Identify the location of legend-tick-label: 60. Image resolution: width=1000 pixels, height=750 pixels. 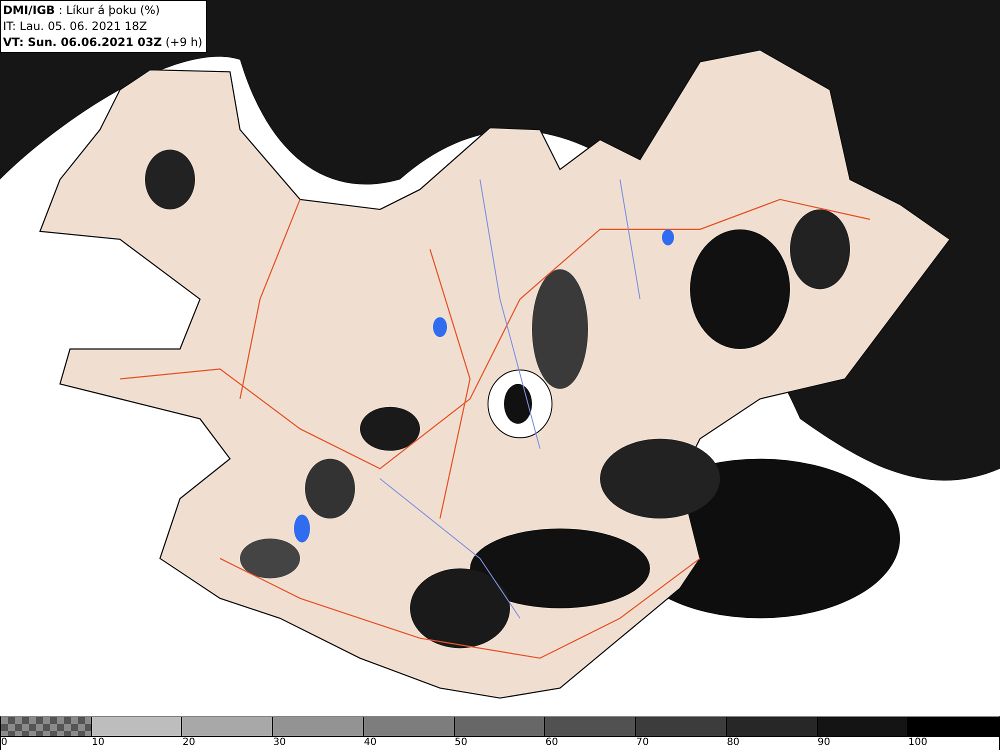
(551, 743).